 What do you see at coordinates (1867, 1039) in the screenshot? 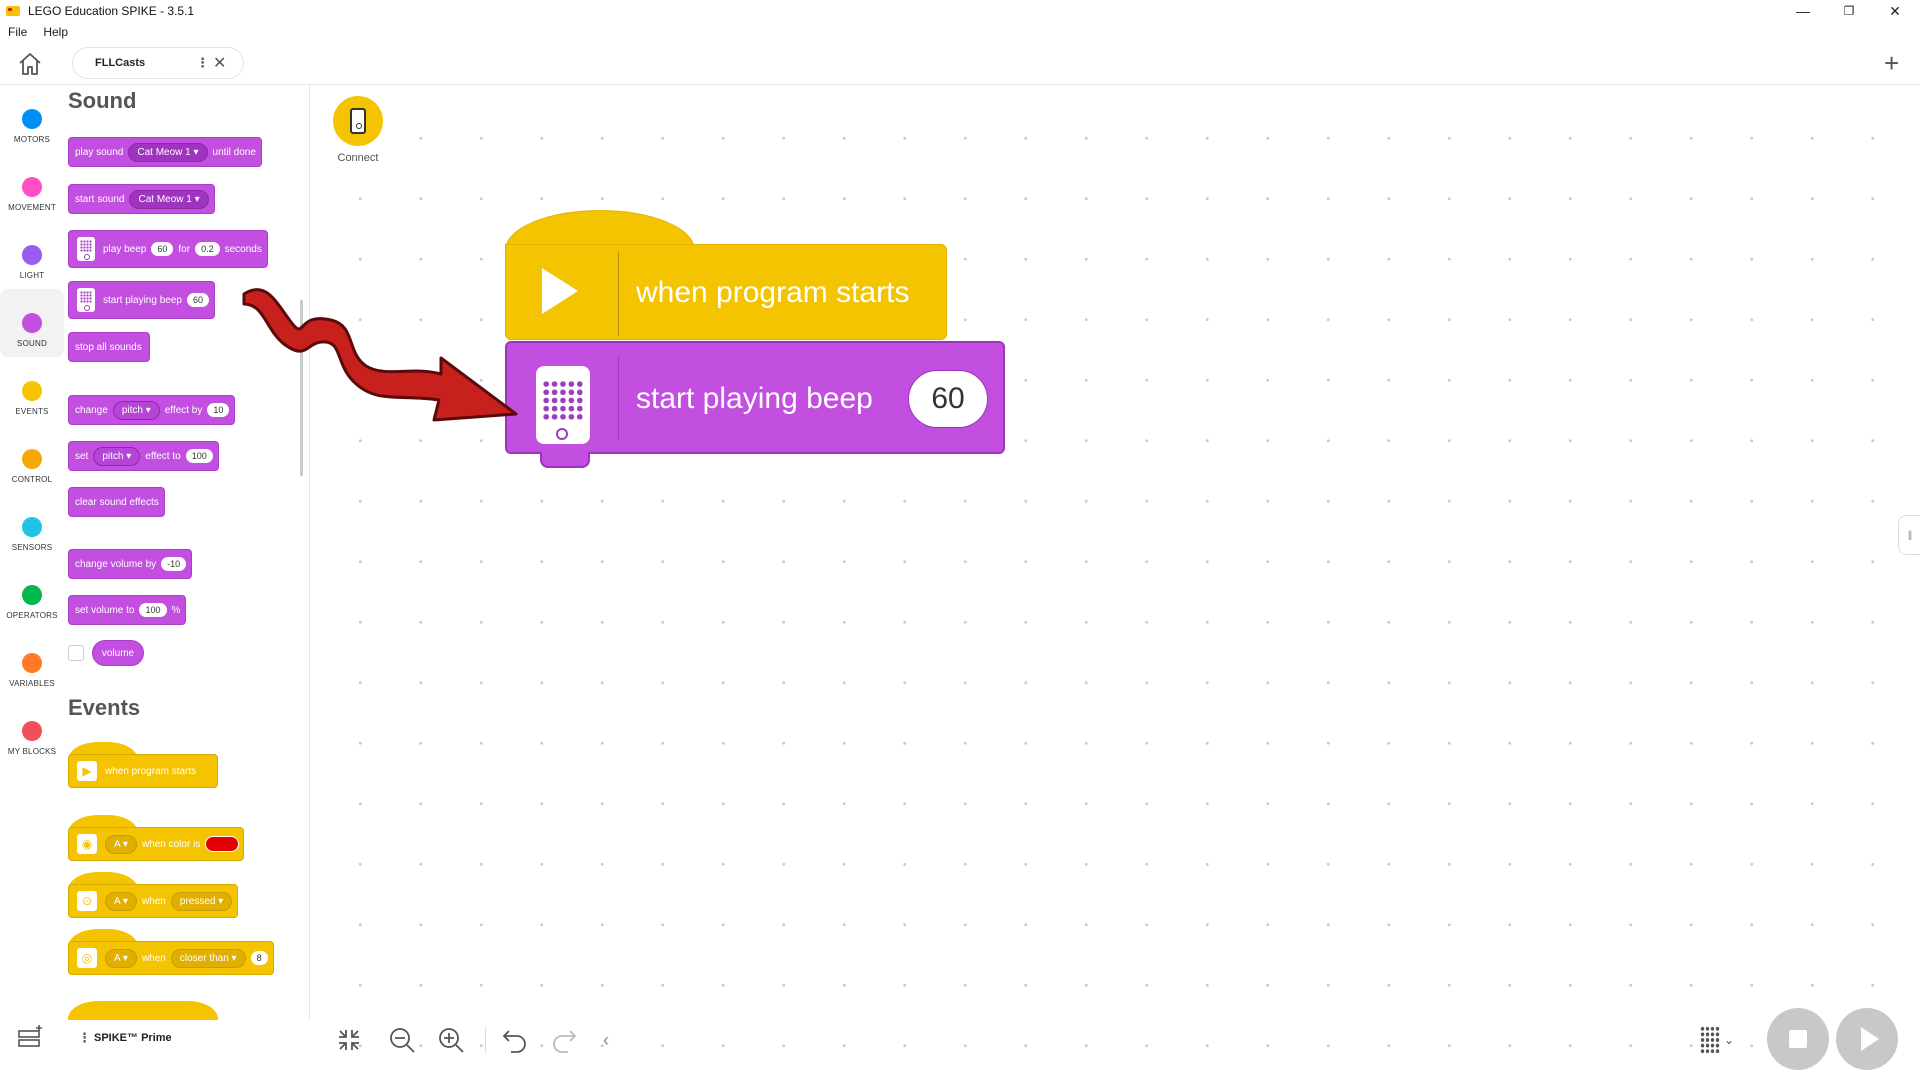
I see `run-button` at bounding box center [1867, 1039].